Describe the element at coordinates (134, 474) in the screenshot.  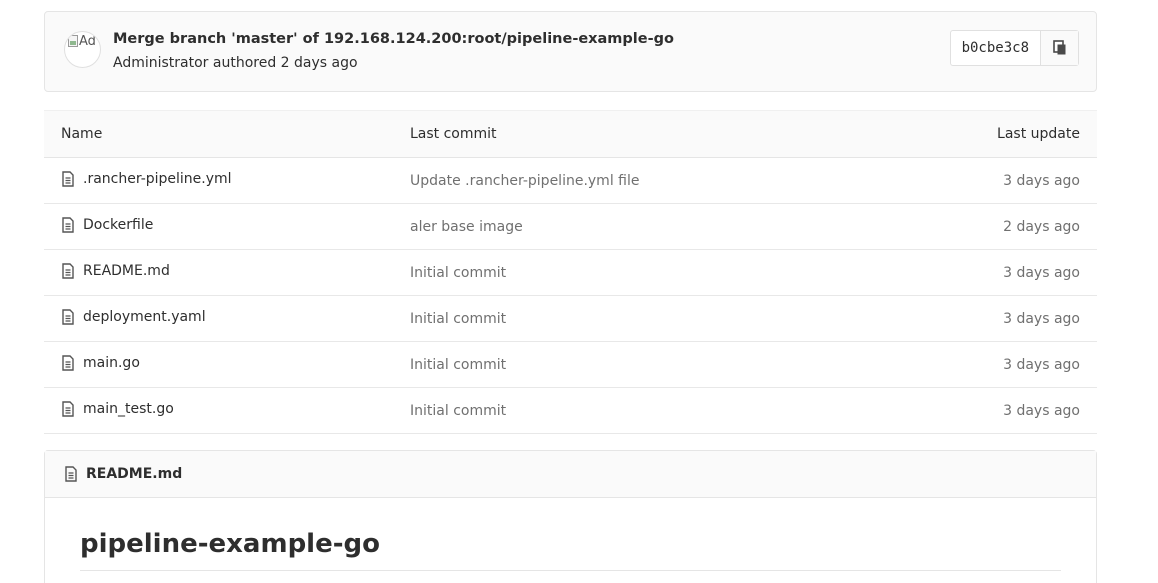
I see `readme-filename: README.md` at that location.